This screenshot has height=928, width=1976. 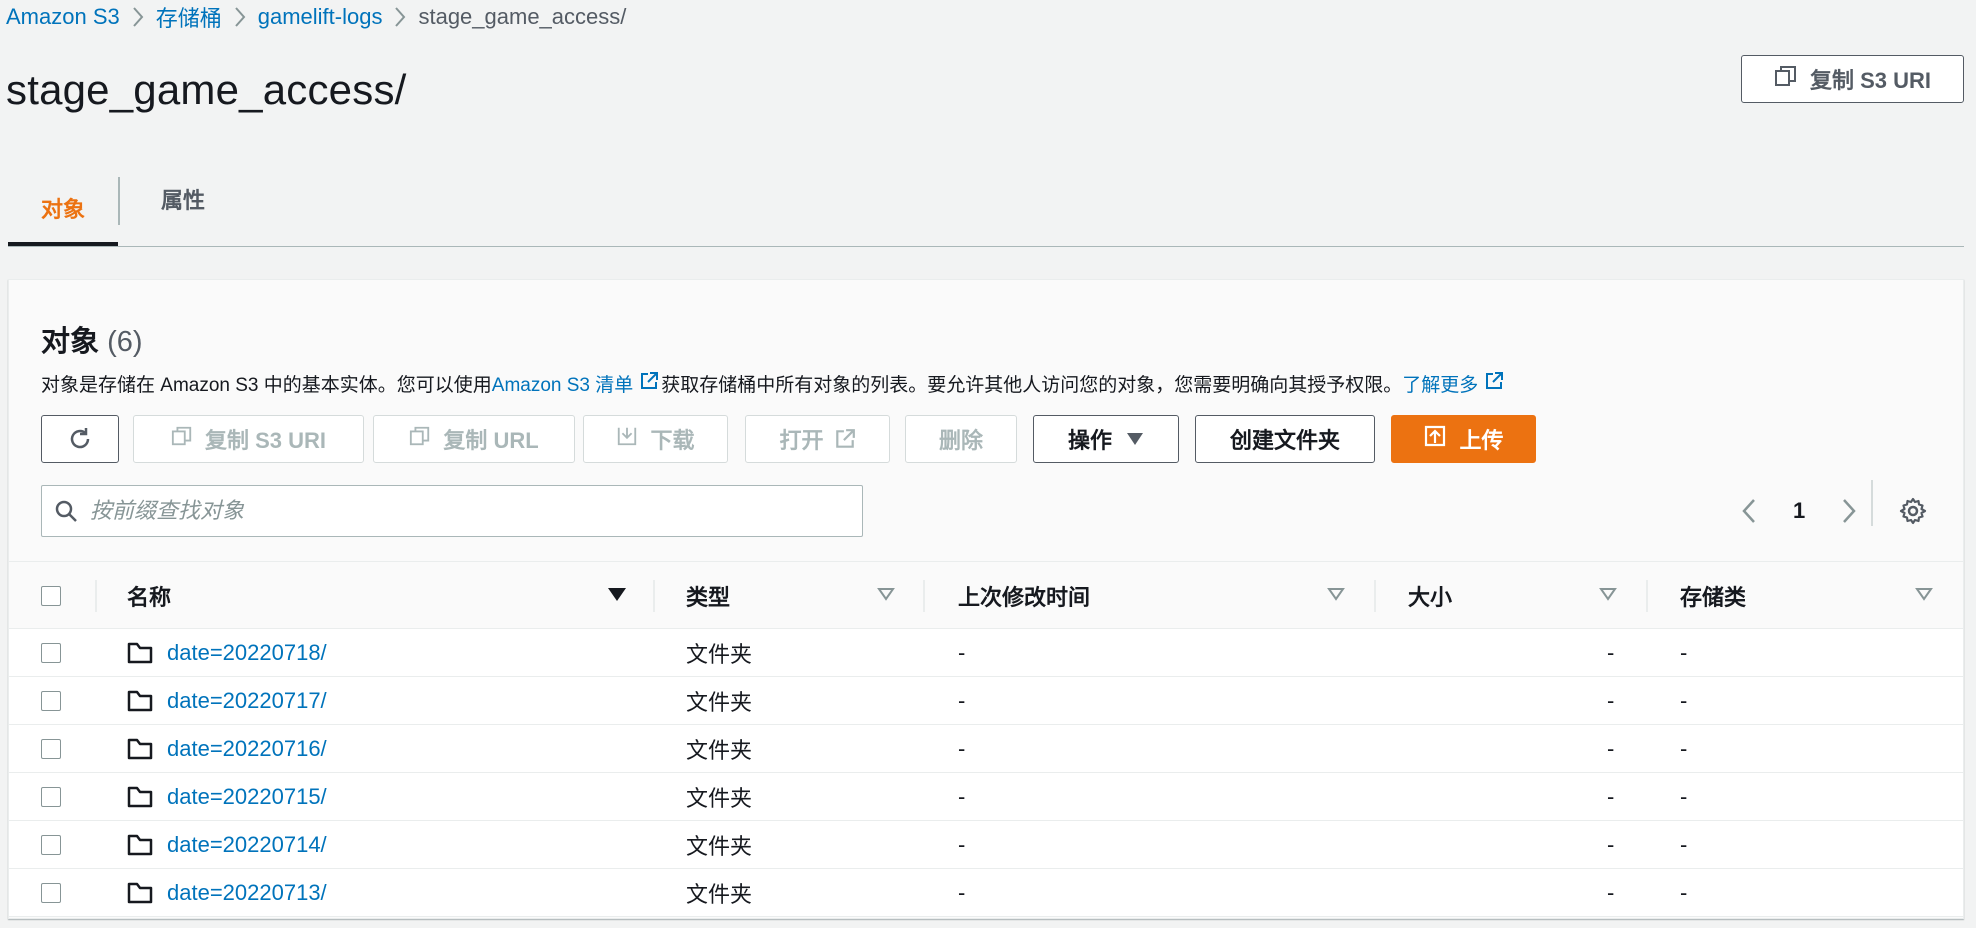 I want to click on create-folder-button: 创建文件夹, so click(x=1285, y=439).